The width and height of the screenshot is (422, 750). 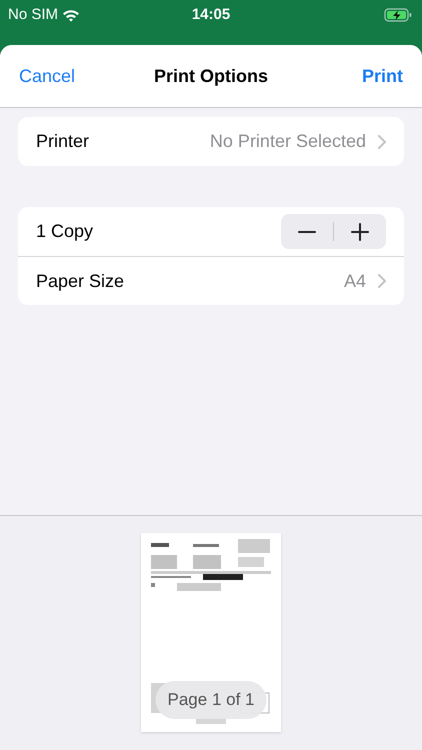 What do you see at coordinates (65, 231) in the screenshot?
I see `row-label: 1 Copy` at bounding box center [65, 231].